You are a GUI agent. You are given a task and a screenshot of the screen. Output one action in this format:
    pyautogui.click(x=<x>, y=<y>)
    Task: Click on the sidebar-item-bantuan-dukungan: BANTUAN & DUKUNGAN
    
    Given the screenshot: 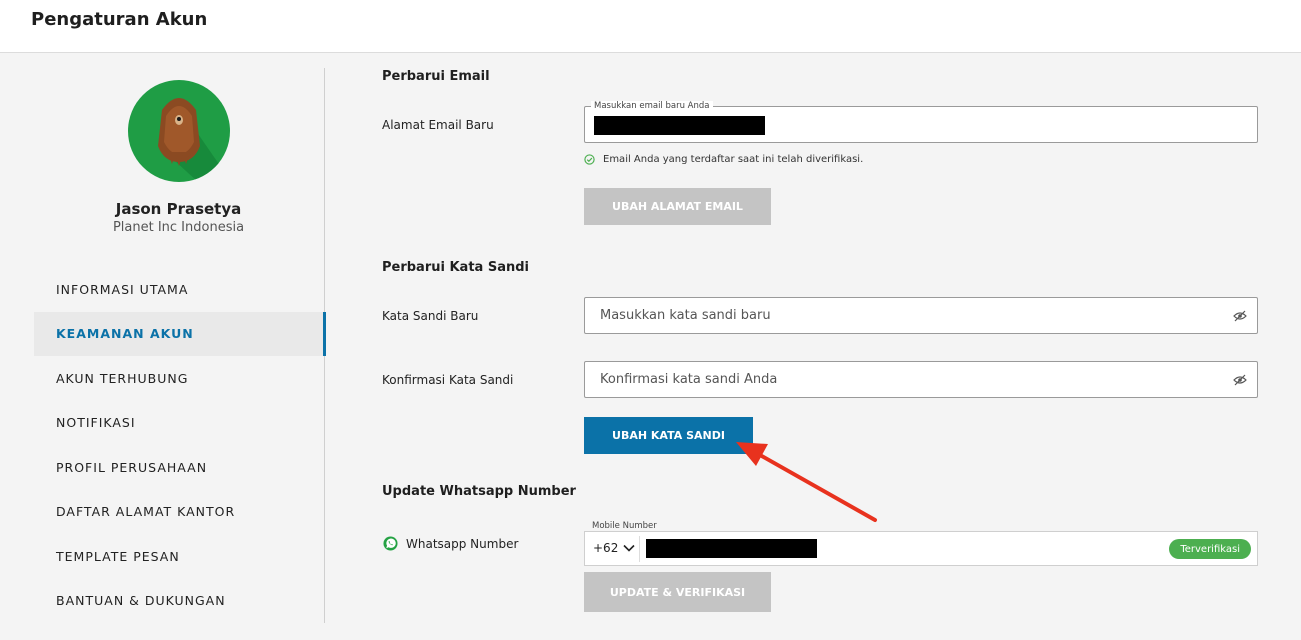 What is the action you would take?
    pyautogui.click(x=179, y=601)
    